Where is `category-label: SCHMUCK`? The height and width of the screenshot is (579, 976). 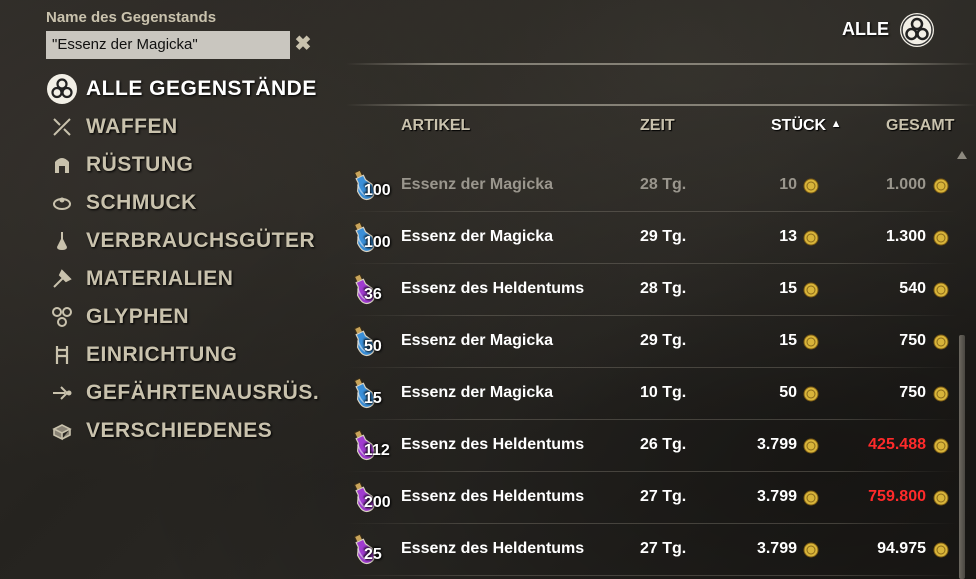 category-label: SCHMUCK is located at coordinates (141, 202).